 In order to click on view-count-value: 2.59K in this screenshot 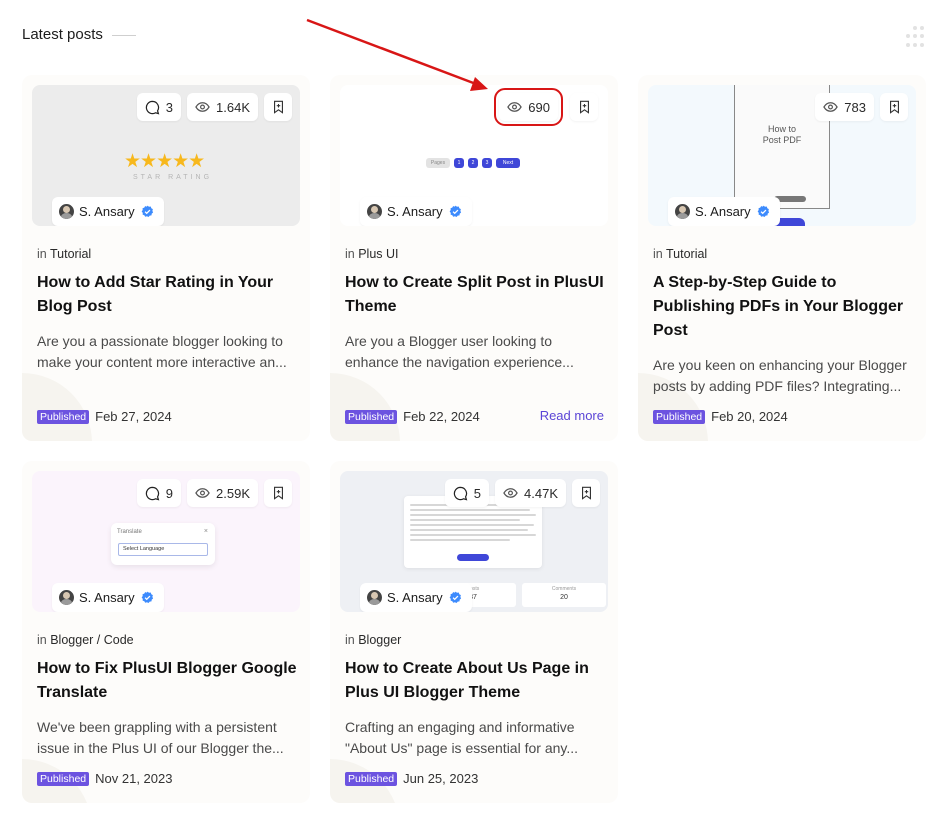, I will do `click(233, 493)`.